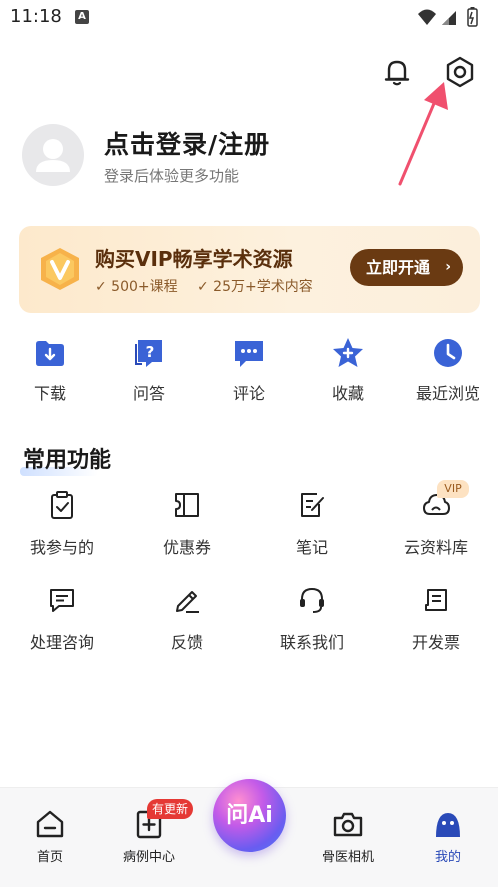  I want to click on vip-feature-content: ✓ 25万+学术内容, so click(255, 287).